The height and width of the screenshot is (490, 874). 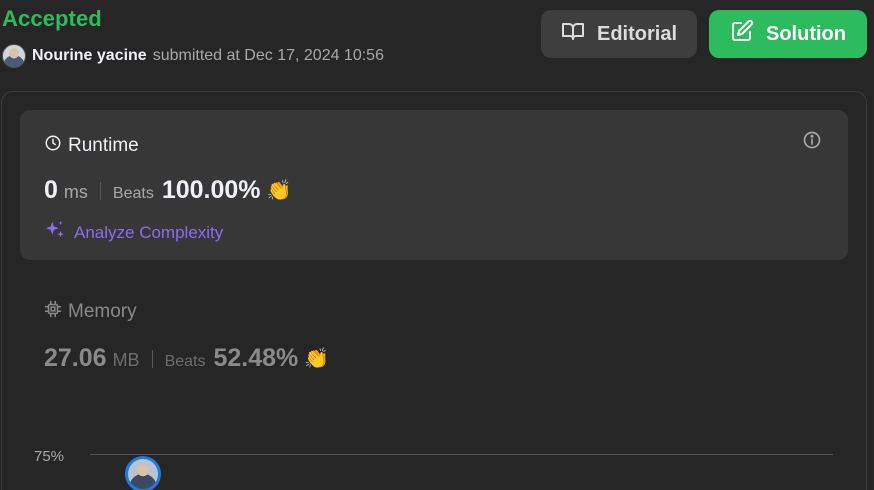 What do you see at coordinates (89, 56) in the screenshot?
I see `user-name-link: Nourine yacine` at bounding box center [89, 56].